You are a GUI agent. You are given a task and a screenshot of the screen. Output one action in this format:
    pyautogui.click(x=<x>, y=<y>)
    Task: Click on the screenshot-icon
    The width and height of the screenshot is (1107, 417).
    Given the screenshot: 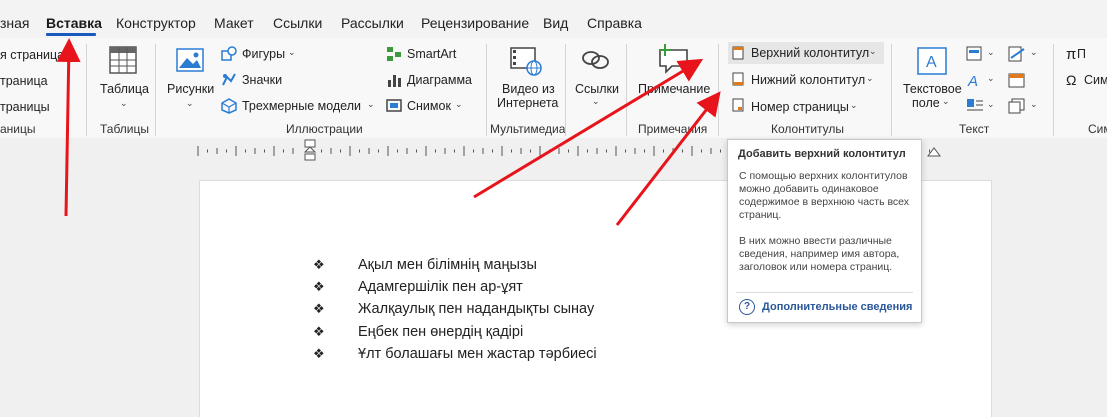 What is the action you would take?
    pyautogui.click(x=394, y=105)
    